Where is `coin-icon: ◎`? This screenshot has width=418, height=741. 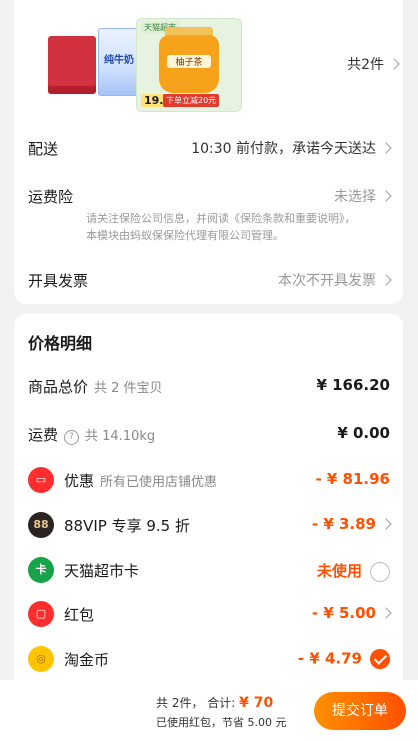
coin-icon: ◎ is located at coordinates (41, 659).